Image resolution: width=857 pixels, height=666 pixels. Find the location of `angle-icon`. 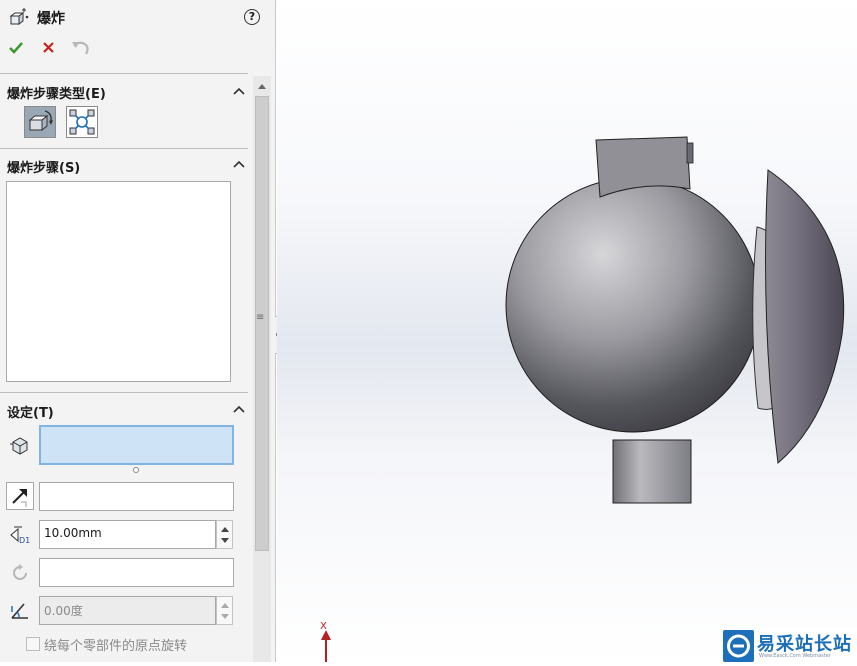

angle-icon is located at coordinates (19, 611).